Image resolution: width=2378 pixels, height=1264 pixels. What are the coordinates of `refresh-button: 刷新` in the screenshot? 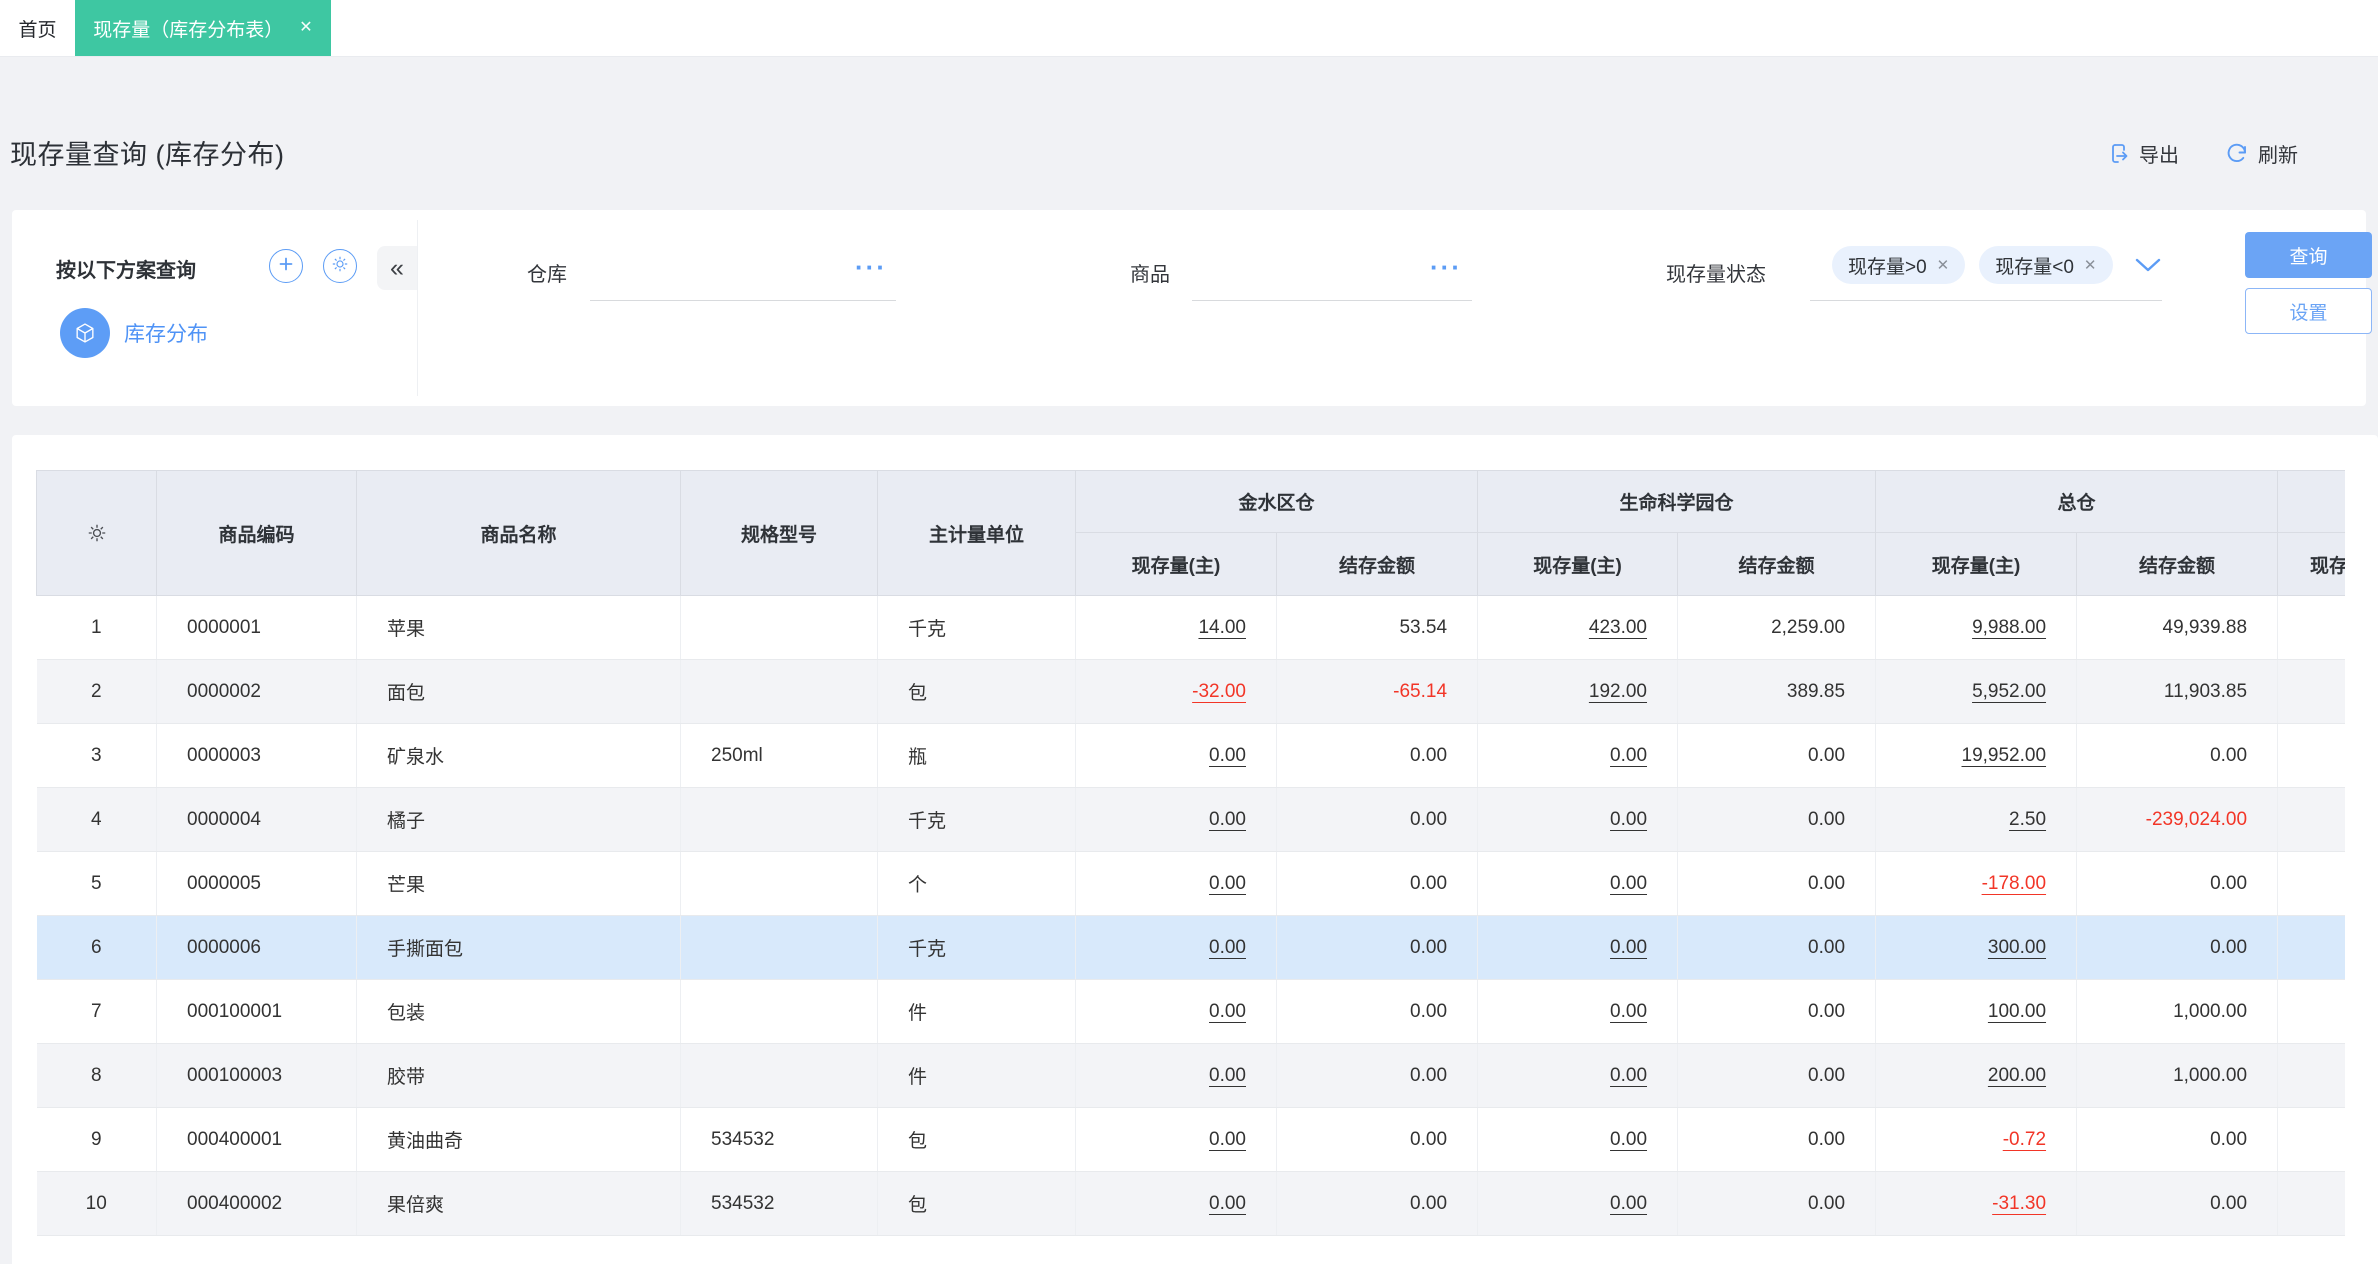 It's located at (2261, 153).